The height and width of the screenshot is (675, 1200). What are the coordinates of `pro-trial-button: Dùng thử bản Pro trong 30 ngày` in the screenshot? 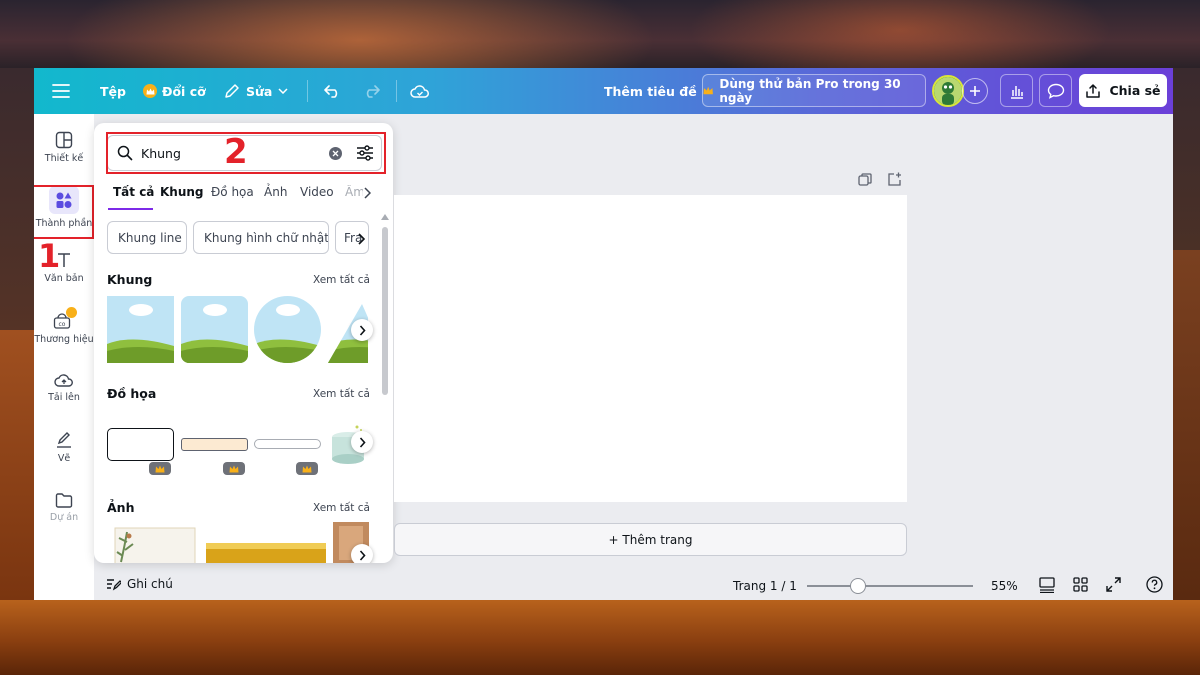 It's located at (814, 90).